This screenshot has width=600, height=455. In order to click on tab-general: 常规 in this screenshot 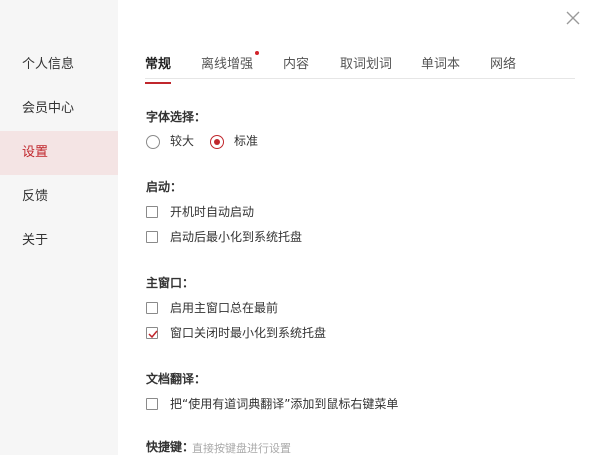, I will do `click(158, 68)`.